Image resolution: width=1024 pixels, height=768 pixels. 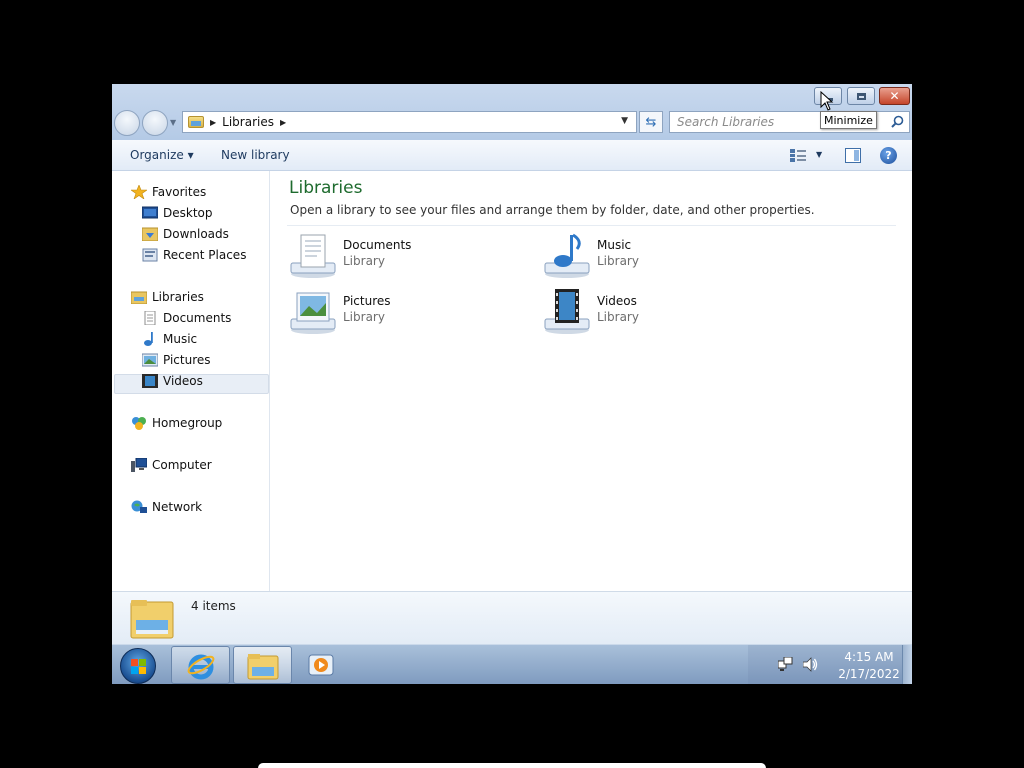 I want to click on show-desktop-button, so click(x=907, y=664).